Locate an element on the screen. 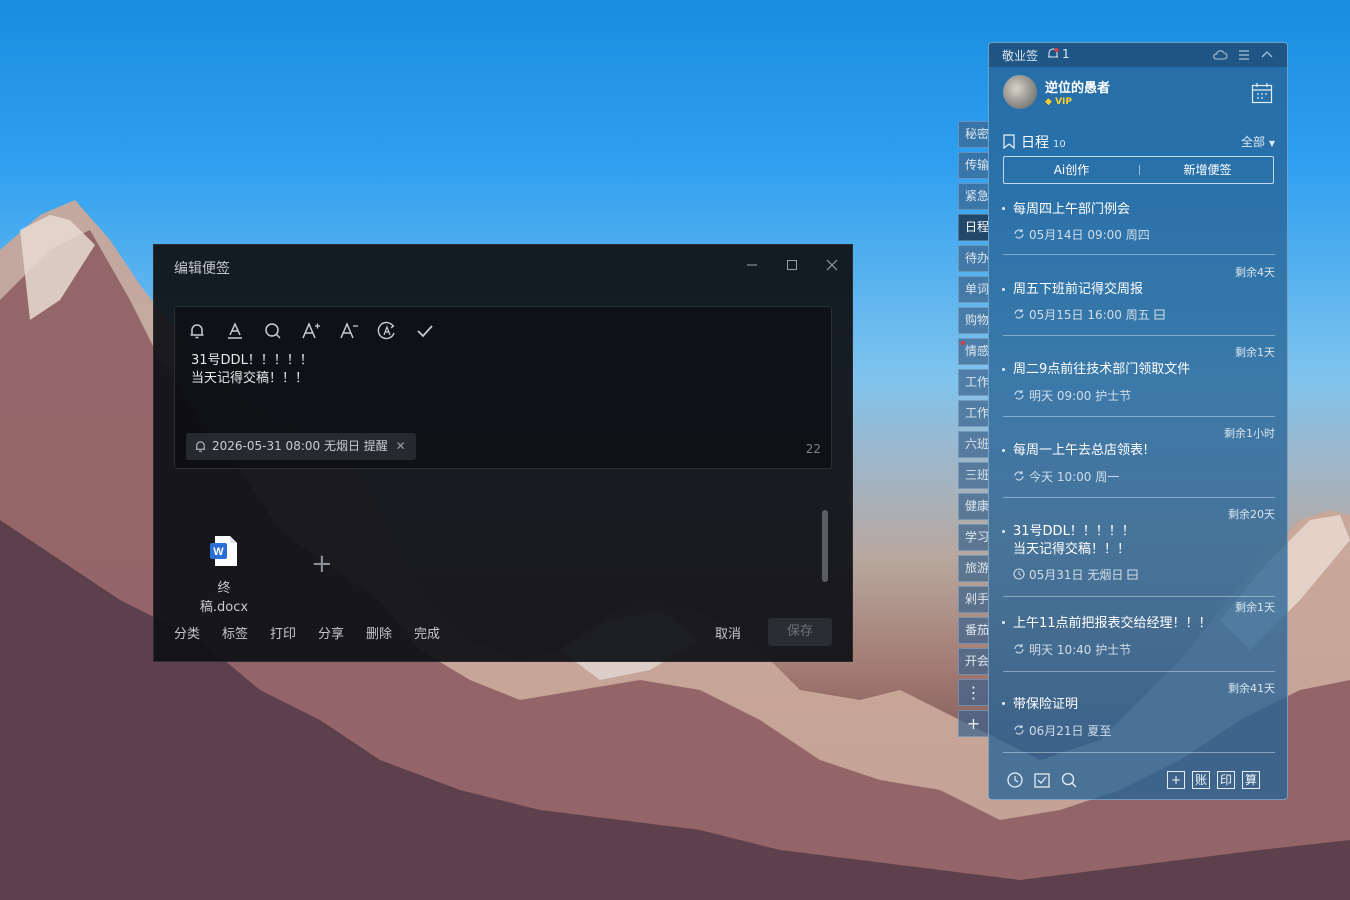  side-tab-secret: 秘密 is located at coordinates (973, 134).